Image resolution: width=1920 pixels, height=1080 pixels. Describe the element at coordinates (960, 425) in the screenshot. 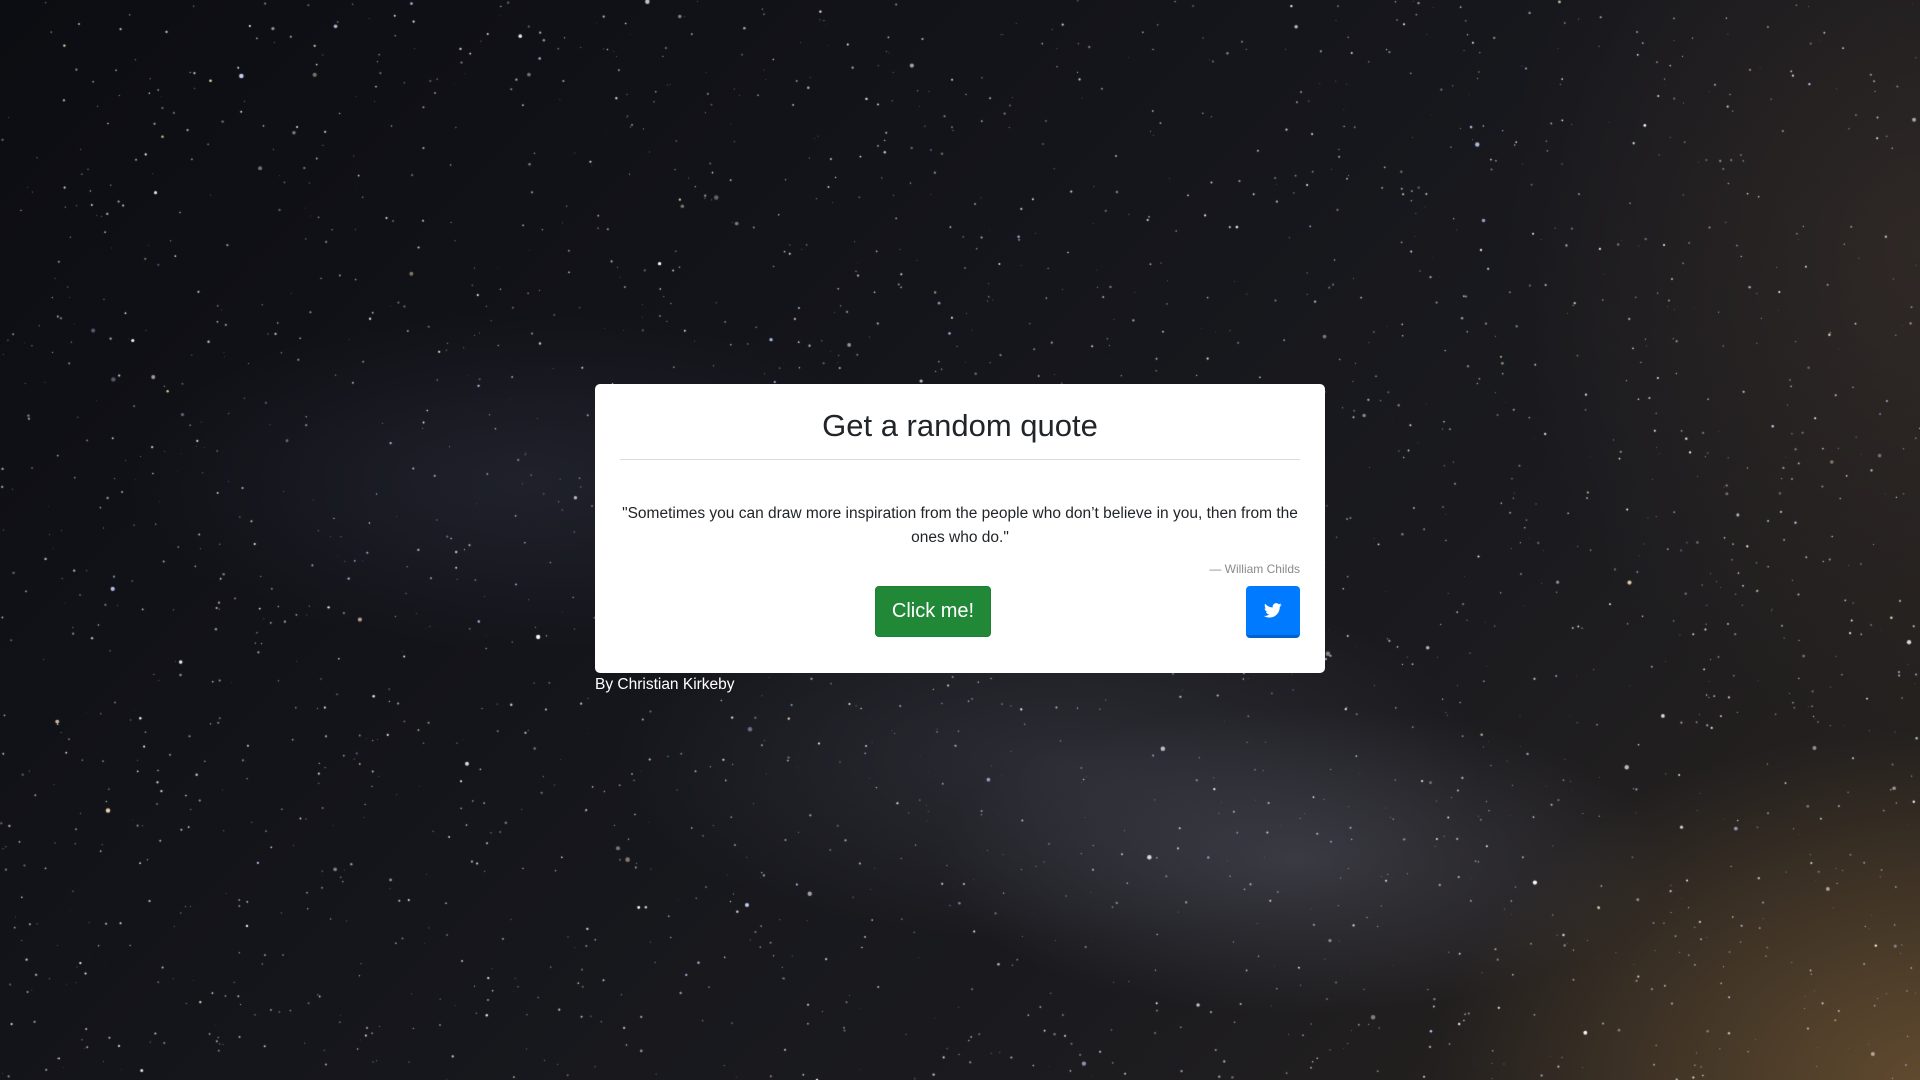

I see `card-title: Get a random quote` at that location.